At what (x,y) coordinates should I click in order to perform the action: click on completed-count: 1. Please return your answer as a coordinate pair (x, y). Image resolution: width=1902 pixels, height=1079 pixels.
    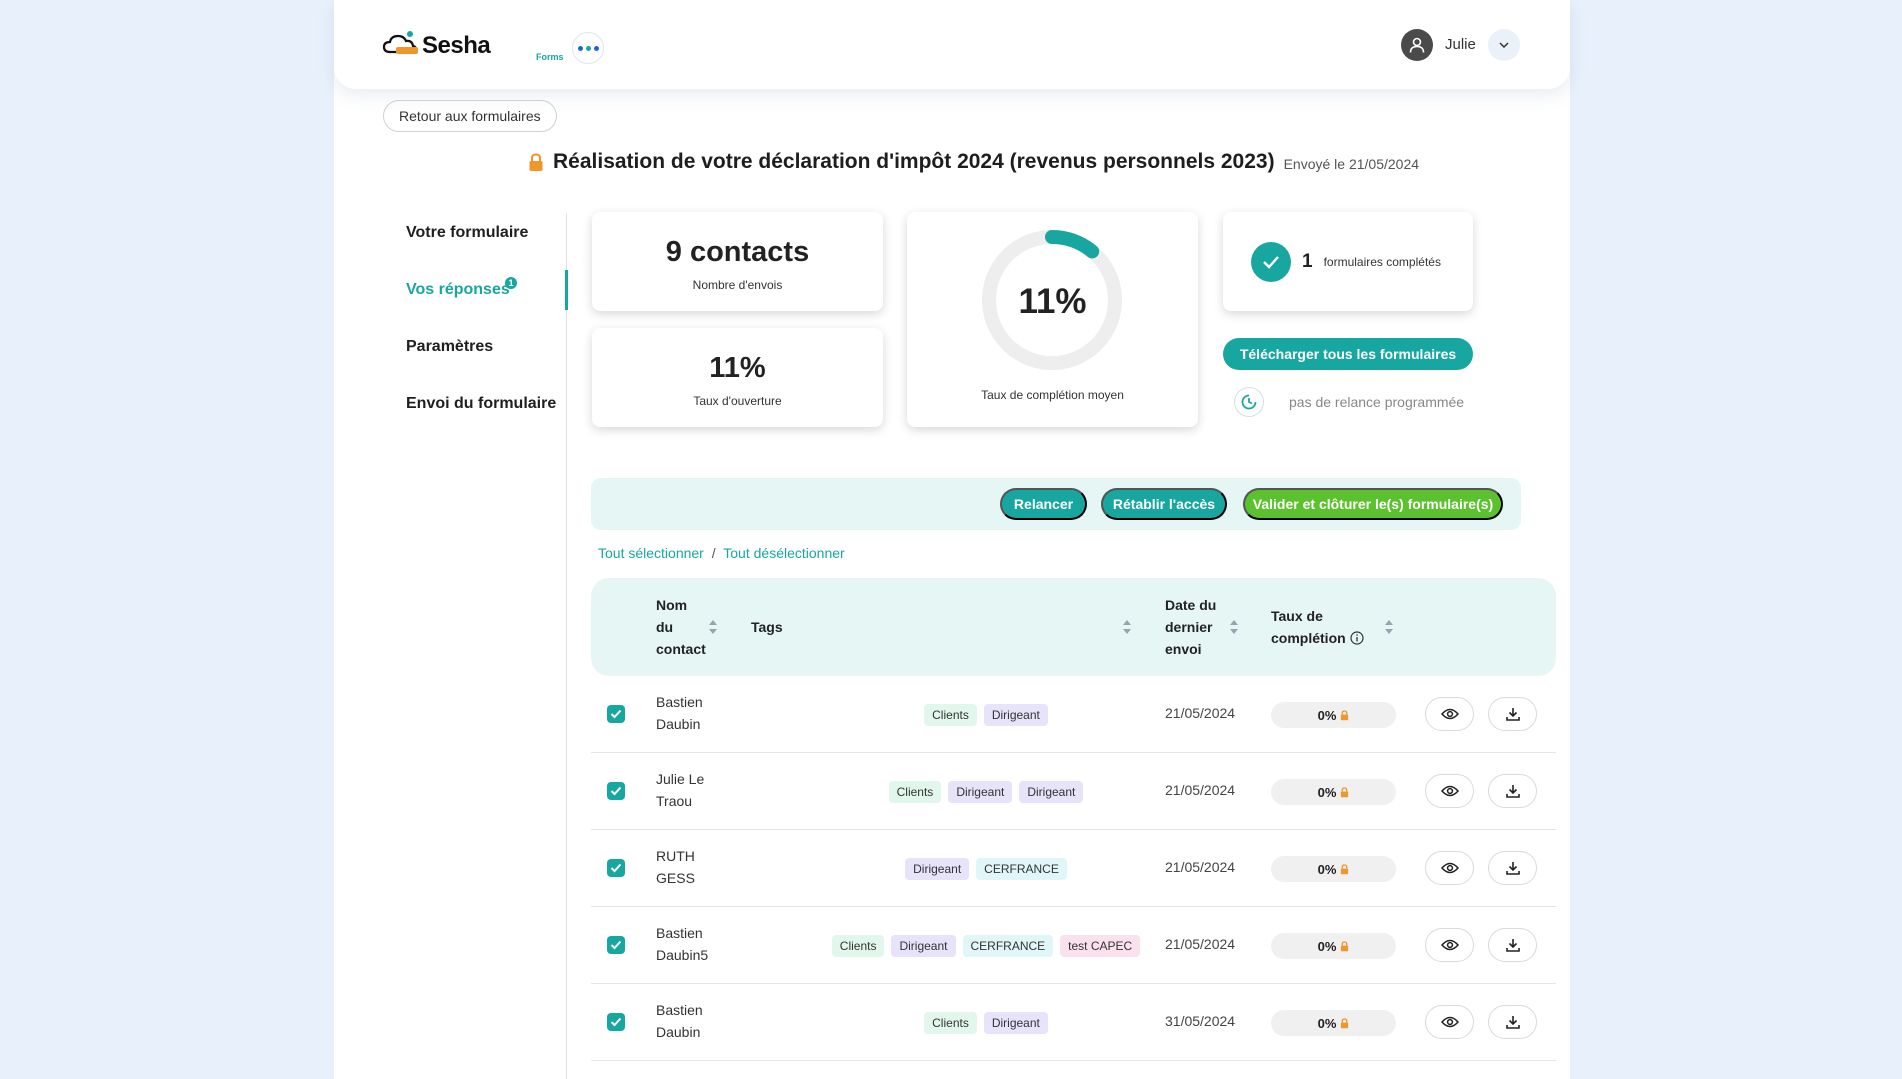
    Looking at the image, I should click on (1307, 261).